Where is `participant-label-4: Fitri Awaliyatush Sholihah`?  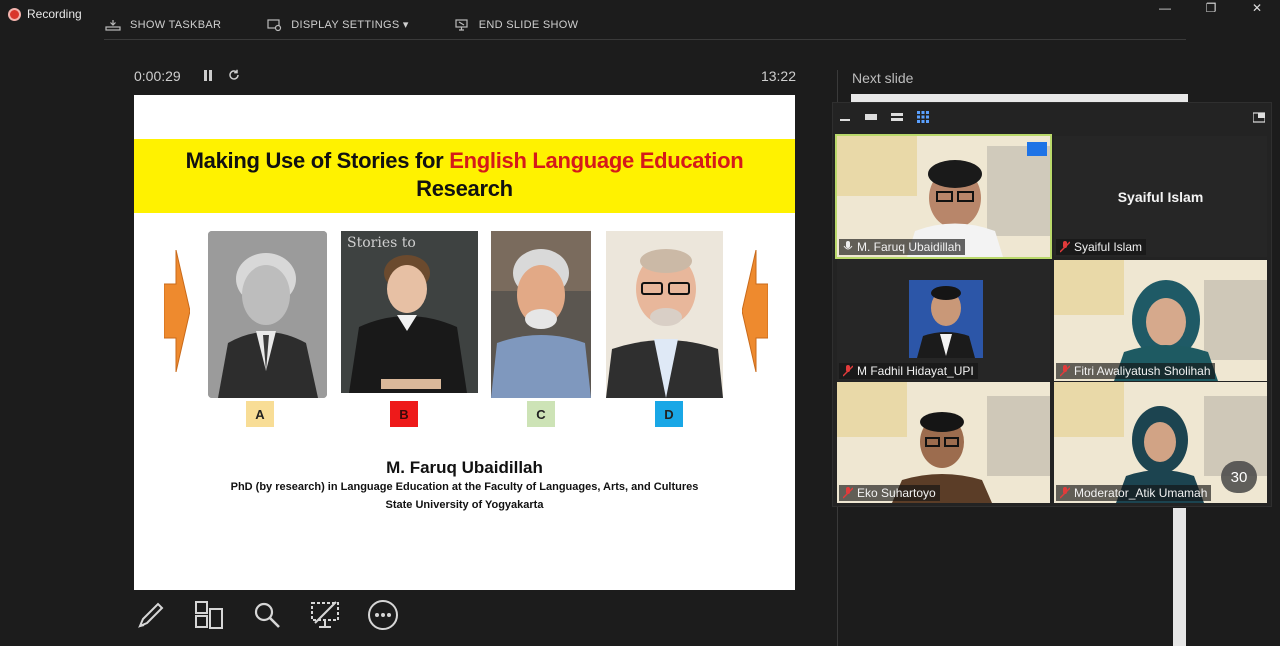
participant-label-4: Fitri Awaliyatush Sholihah is located at coordinates (1142, 371).